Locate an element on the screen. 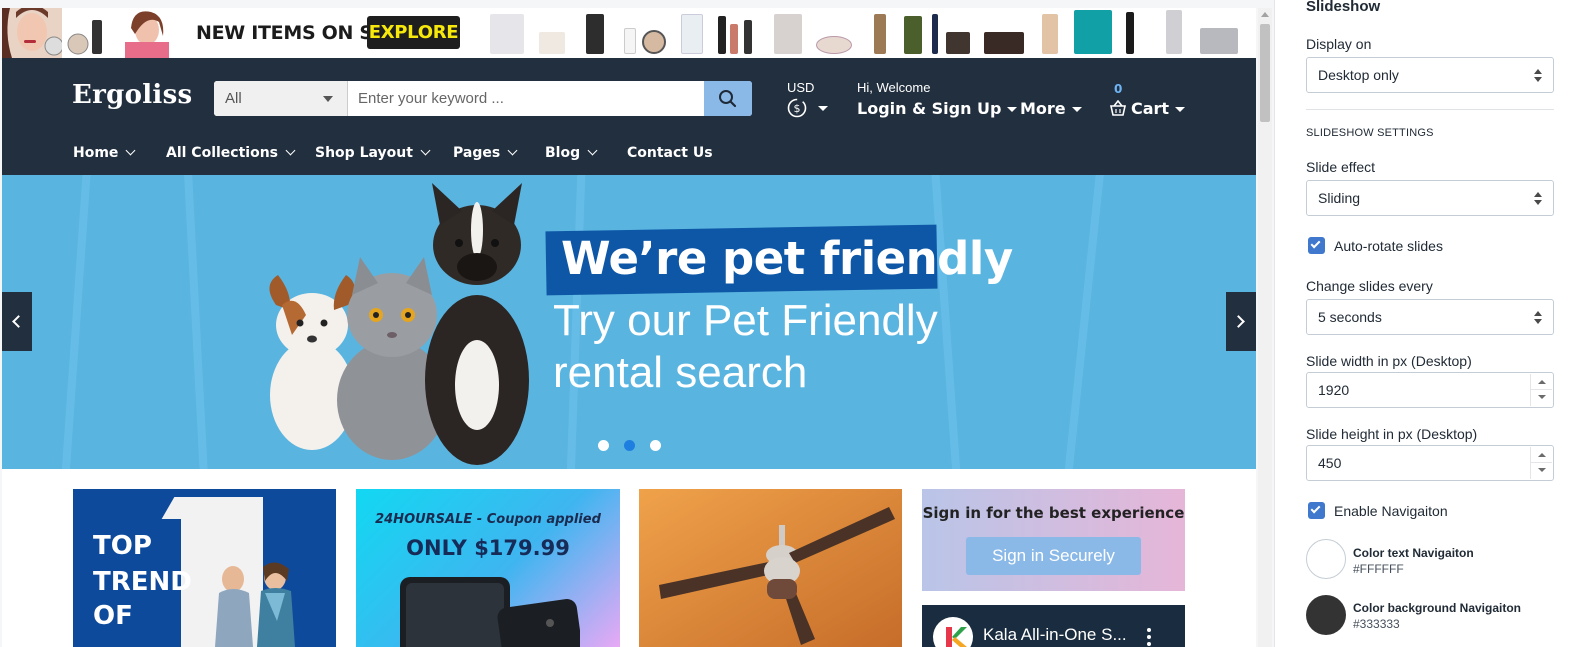  cosmetic-bottle-image is located at coordinates (87, 33).